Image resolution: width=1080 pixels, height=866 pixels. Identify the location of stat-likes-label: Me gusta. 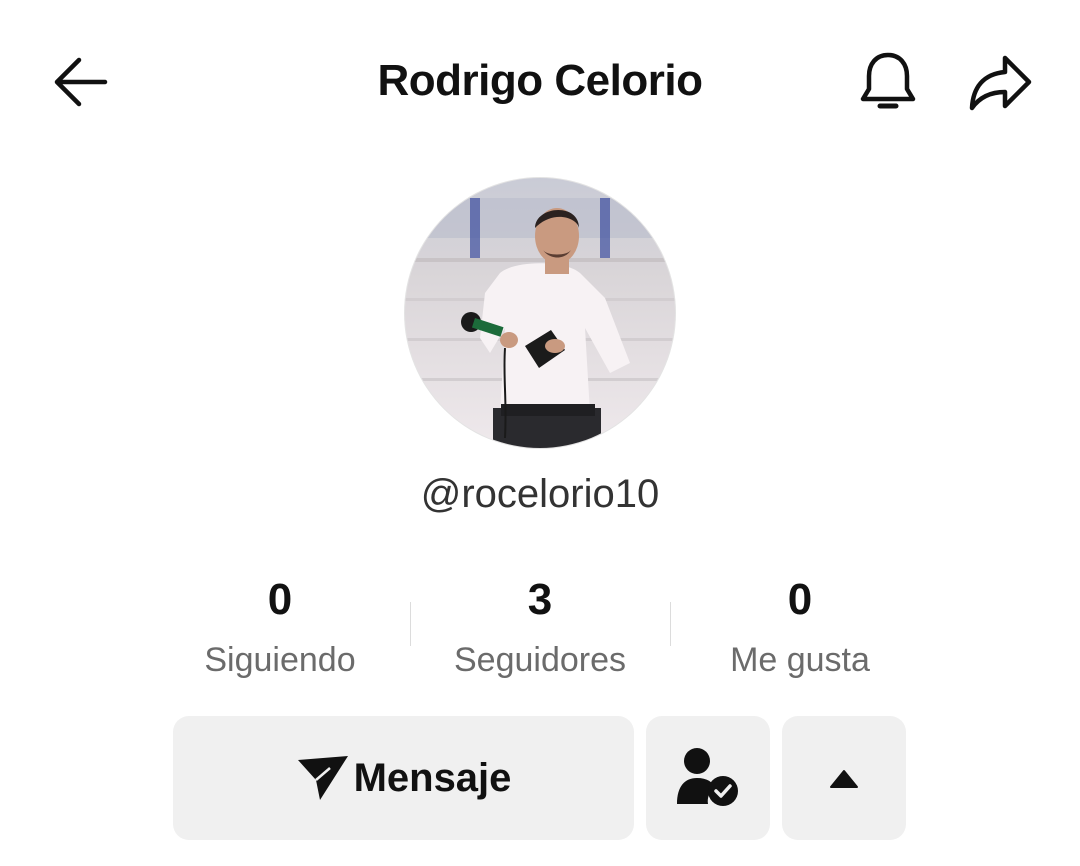
(800, 660).